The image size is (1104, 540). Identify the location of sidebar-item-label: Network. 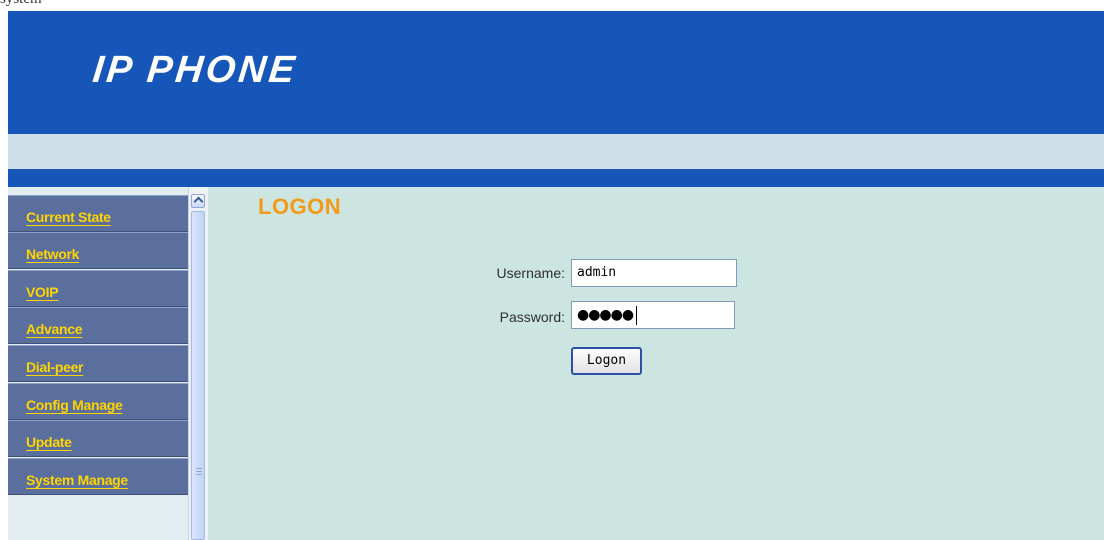
(52, 254).